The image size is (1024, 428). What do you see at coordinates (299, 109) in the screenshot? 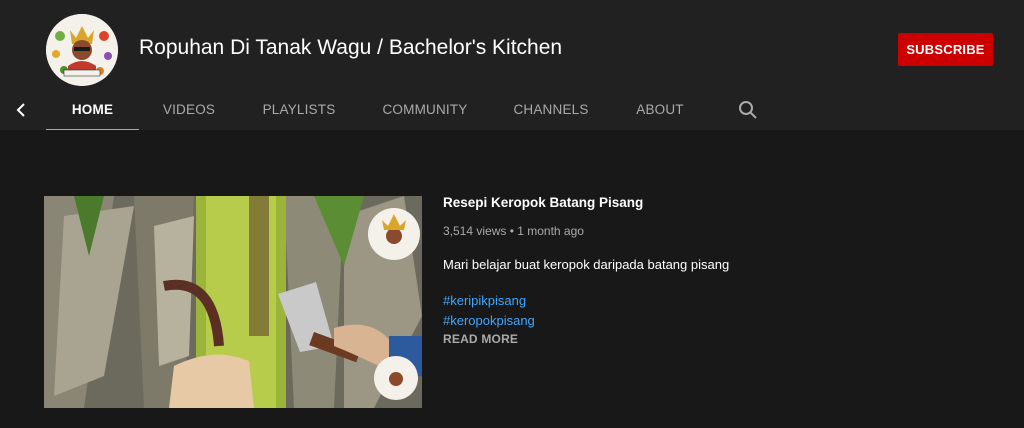
I see `tab-playlists: PLAYLISTS` at bounding box center [299, 109].